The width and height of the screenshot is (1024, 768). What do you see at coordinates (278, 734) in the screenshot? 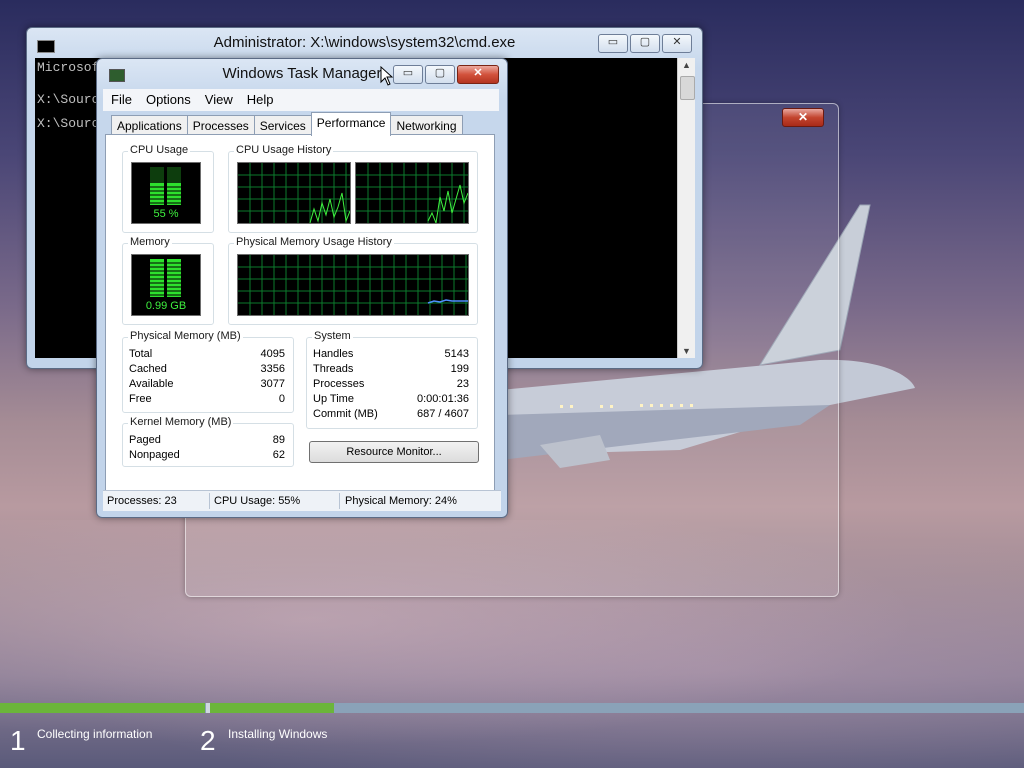
I see `step-2-label: Installing Windows` at bounding box center [278, 734].